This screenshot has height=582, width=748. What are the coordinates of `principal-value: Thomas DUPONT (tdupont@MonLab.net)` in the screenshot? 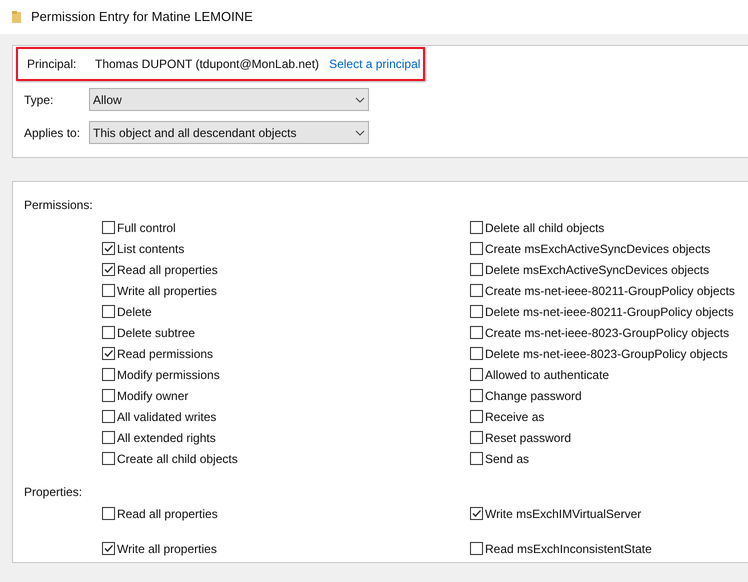 It's located at (207, 64).